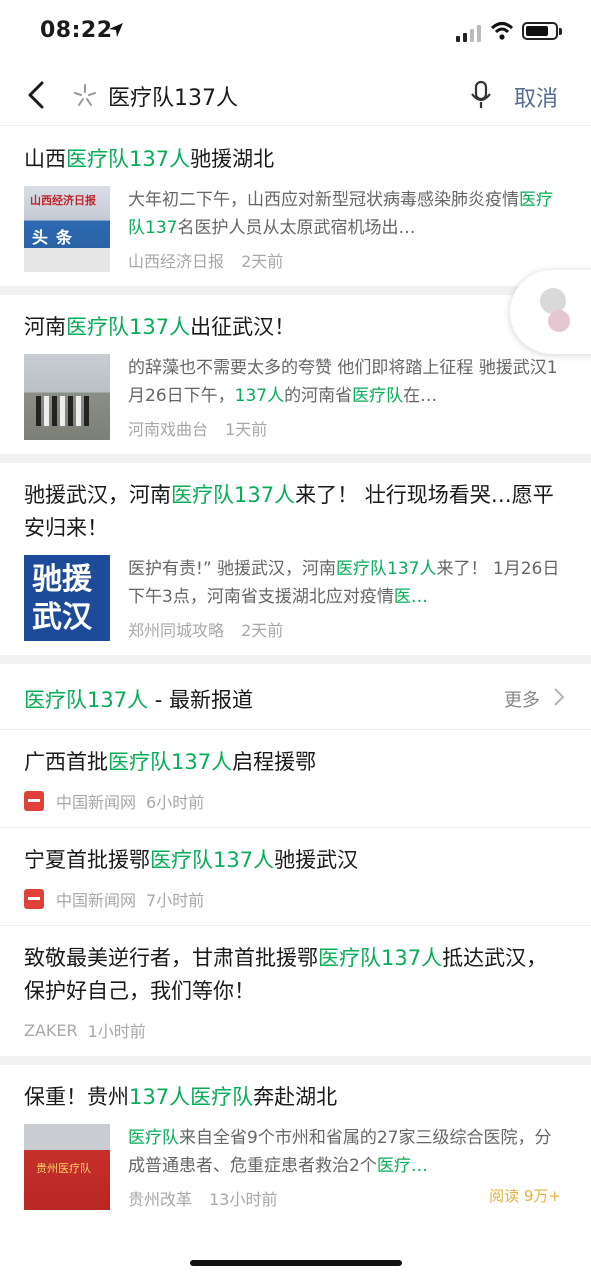 This screenshot has width=591, height=1280. What do you see at coordinates (76, 30) in the screenshot?
I see `status-time: 08:22` at bounding box center [76, 30].